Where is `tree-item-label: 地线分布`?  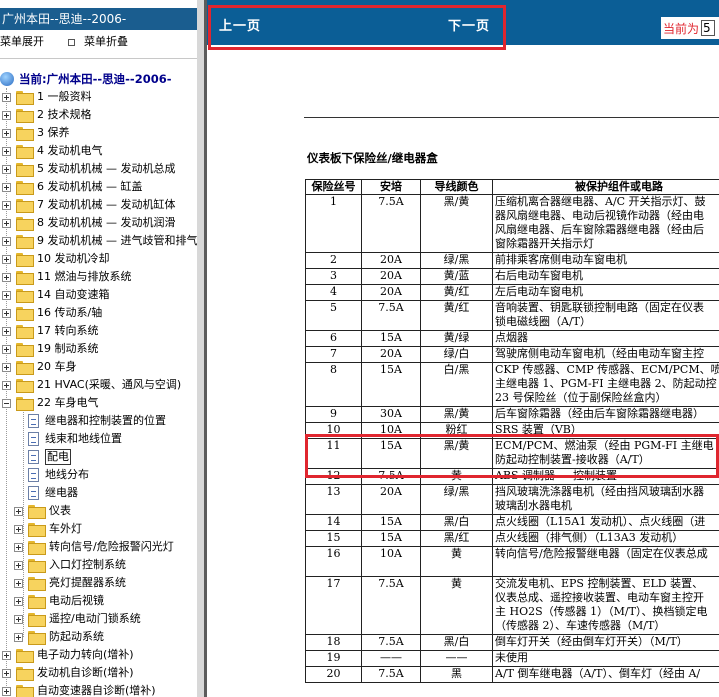 tree-item-label: 地线分布 is located at coordinates (67, 474).